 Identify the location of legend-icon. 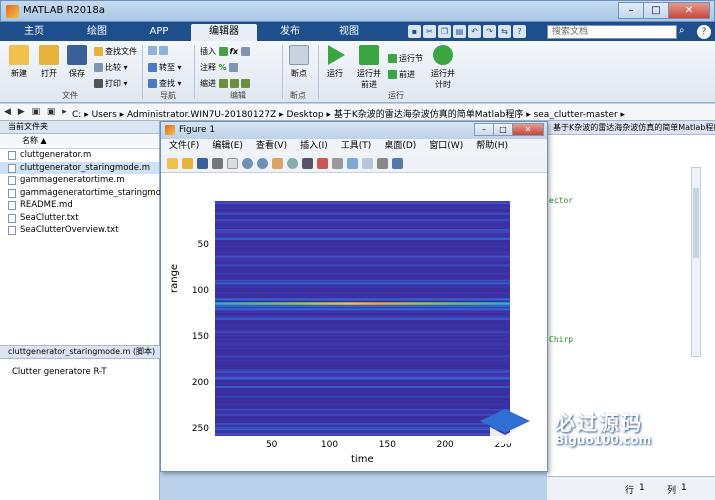
(367, 163).